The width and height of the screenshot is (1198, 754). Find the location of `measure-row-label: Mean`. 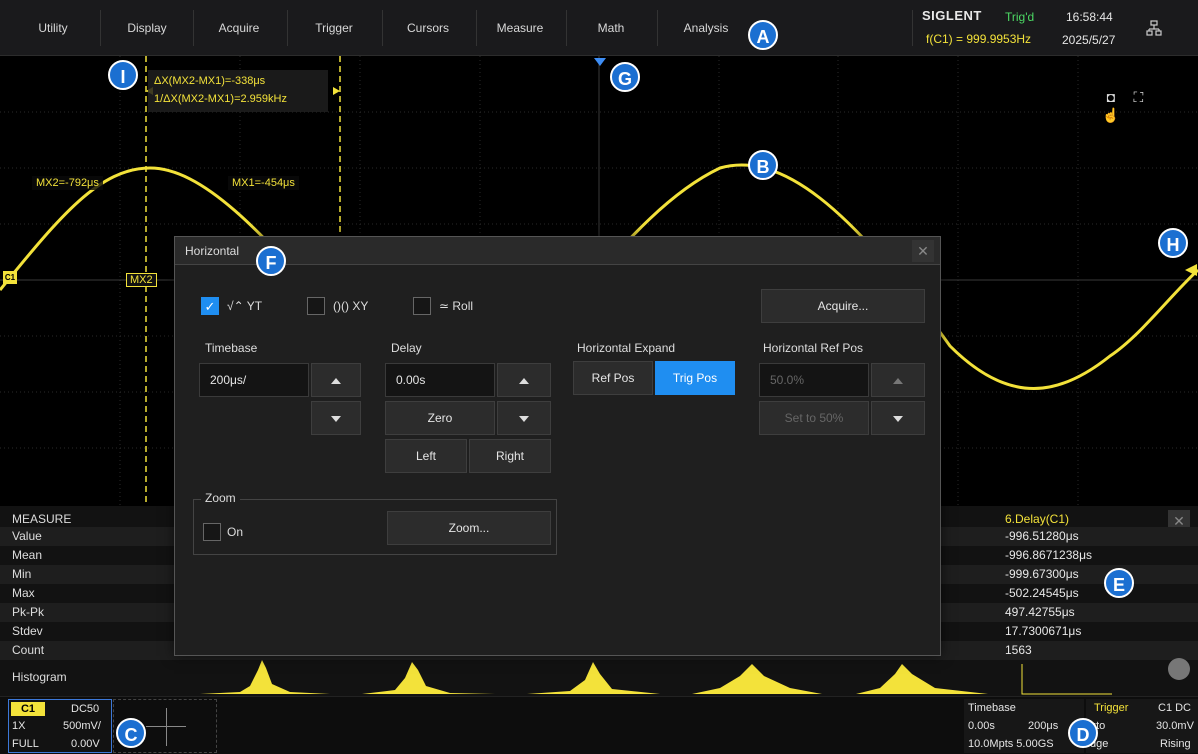

measure-row-label: Mean is located at coordinates (27, 555).